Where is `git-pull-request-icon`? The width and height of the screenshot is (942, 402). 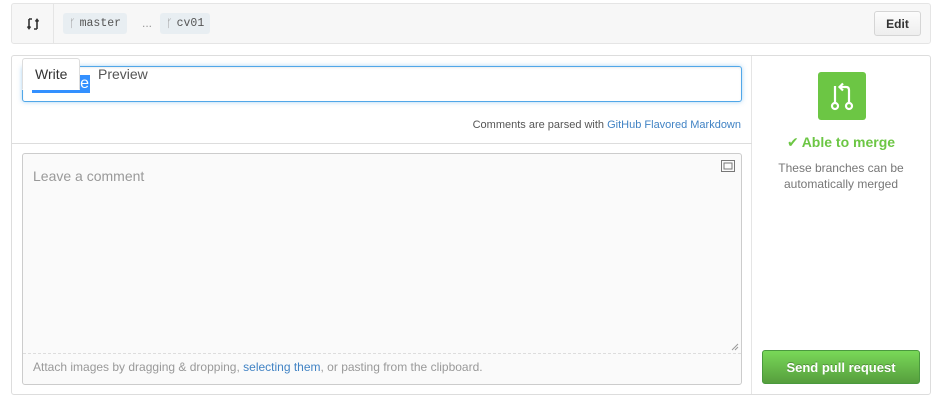 git-pull-request-icon is located at coordinates (842, 96).